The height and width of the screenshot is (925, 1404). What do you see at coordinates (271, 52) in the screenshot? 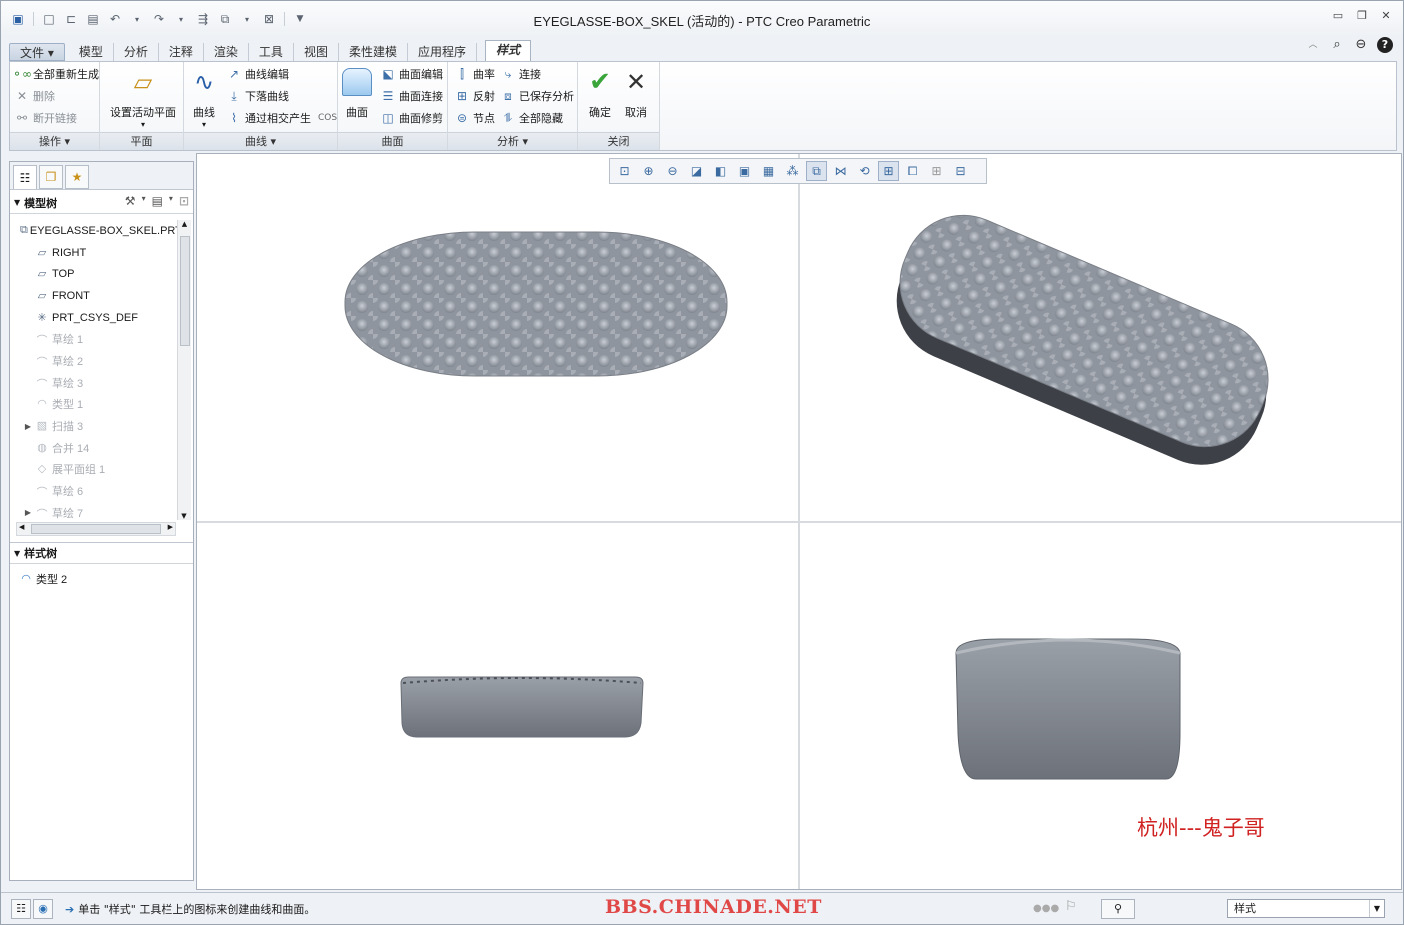
I see `tab-tools: 工具` at bounding box center [271, 52].